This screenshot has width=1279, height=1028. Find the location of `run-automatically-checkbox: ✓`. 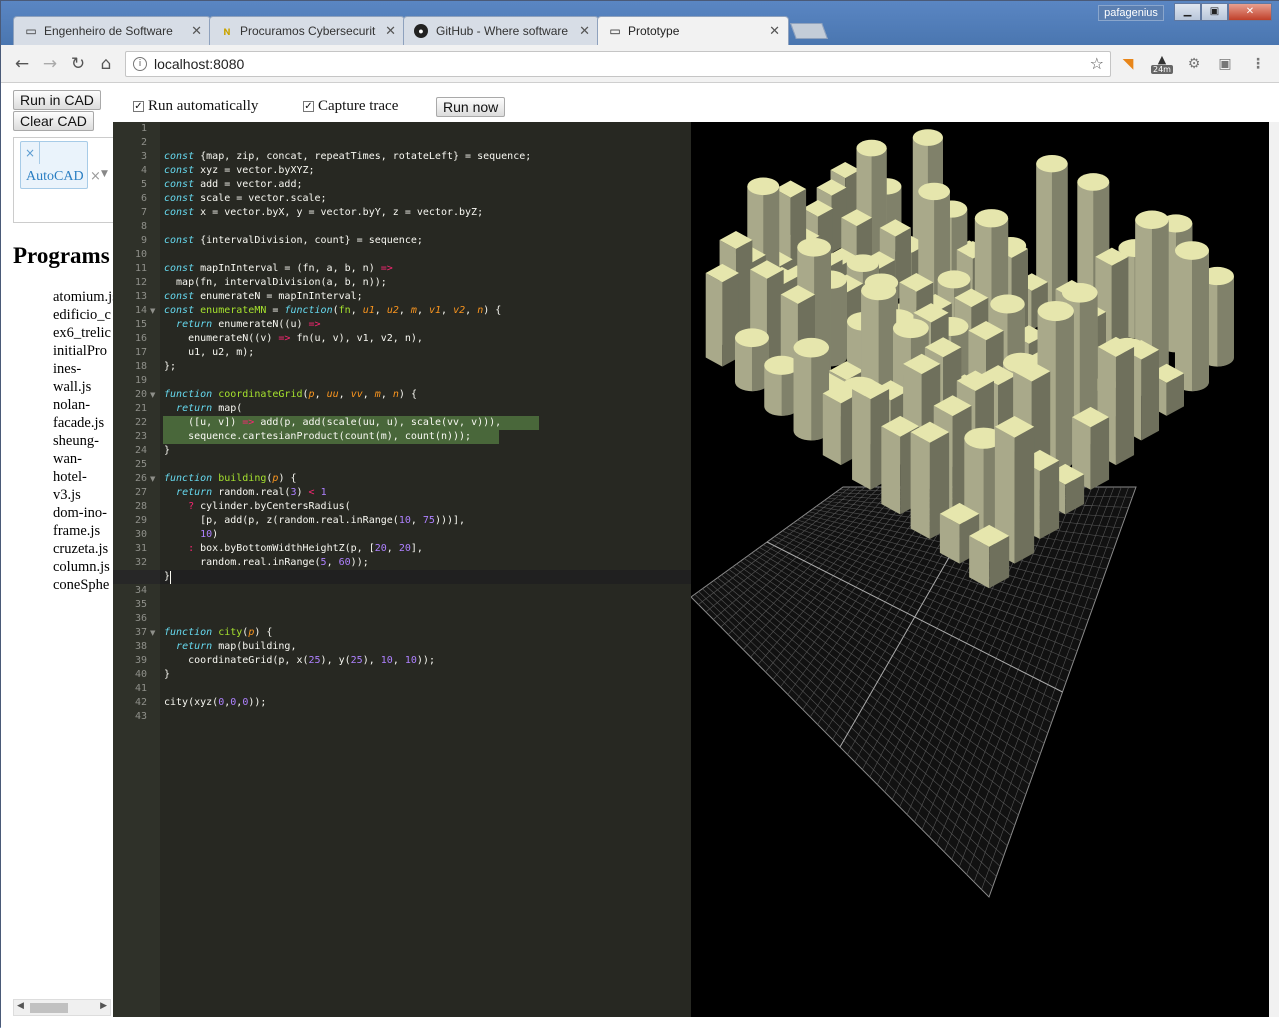

run-automatically-checkbox: ✓ is located at coordinates (138, 106).